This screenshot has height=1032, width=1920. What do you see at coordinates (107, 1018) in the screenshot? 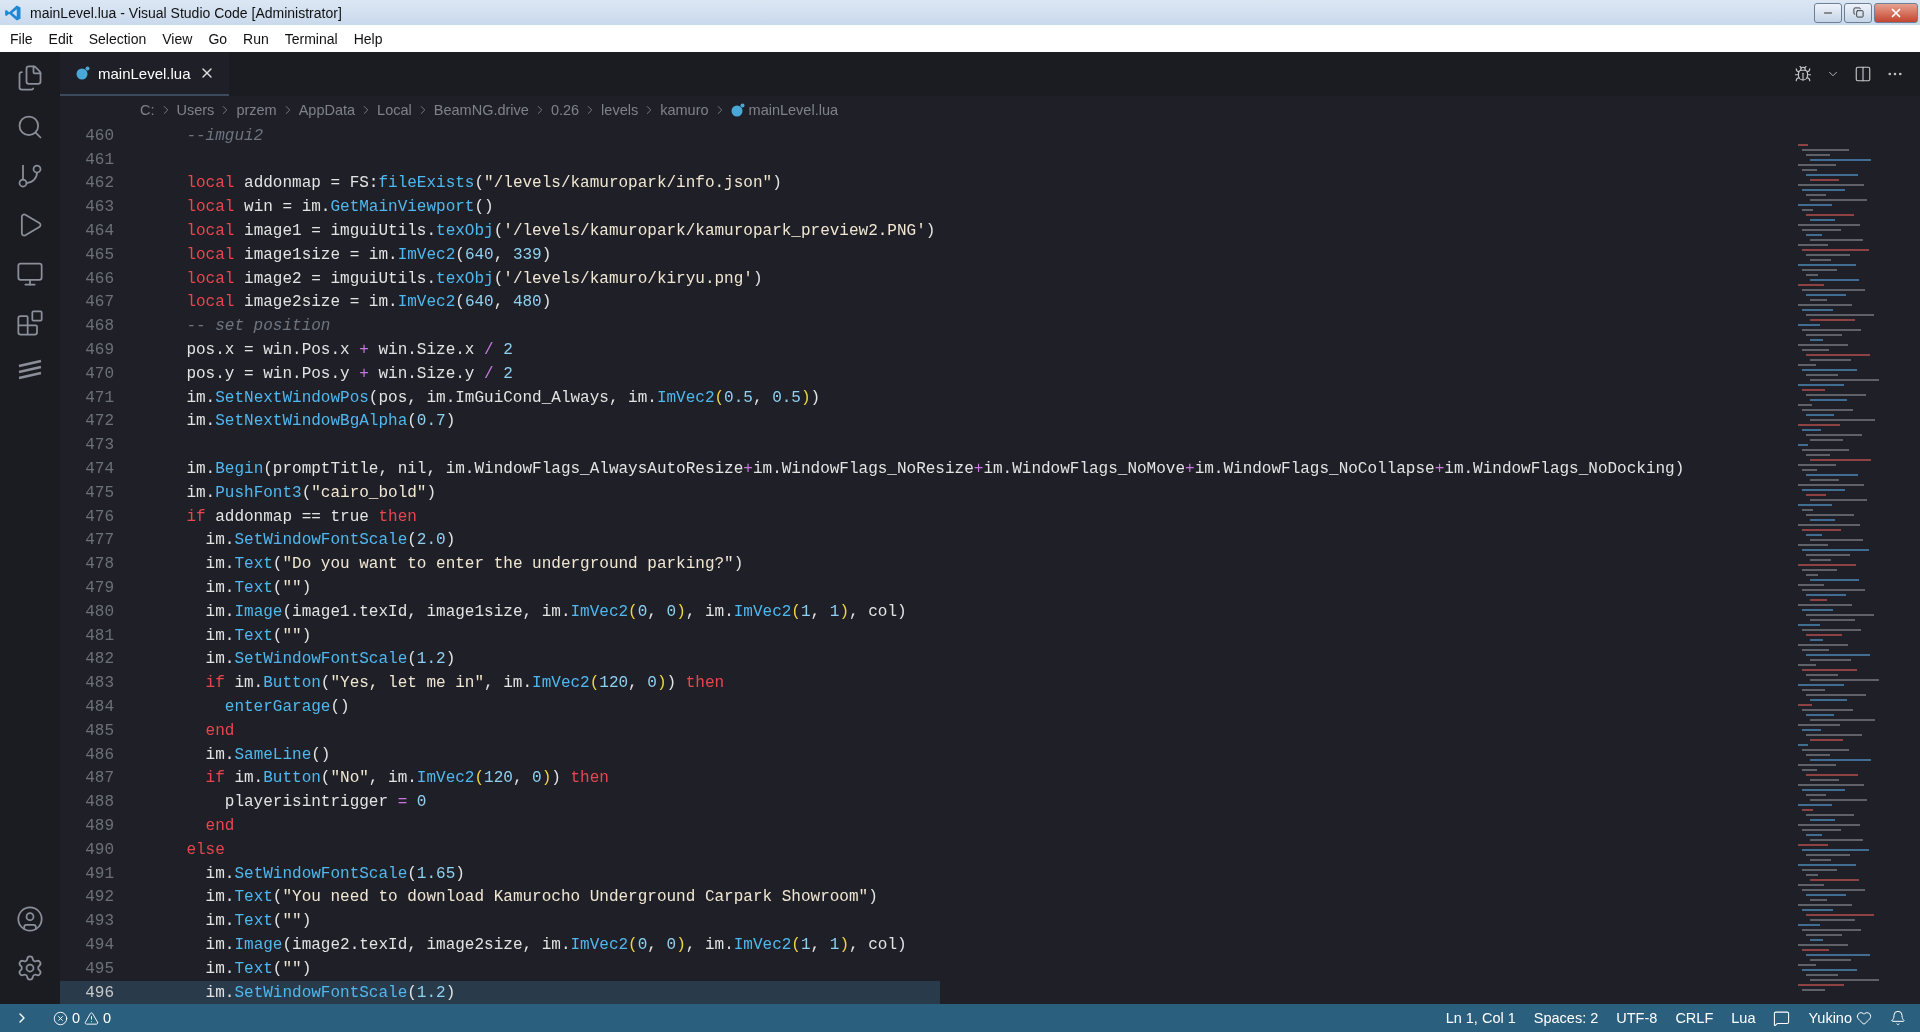
I see `warning-count: 0` at bounding box center [107, 1018].